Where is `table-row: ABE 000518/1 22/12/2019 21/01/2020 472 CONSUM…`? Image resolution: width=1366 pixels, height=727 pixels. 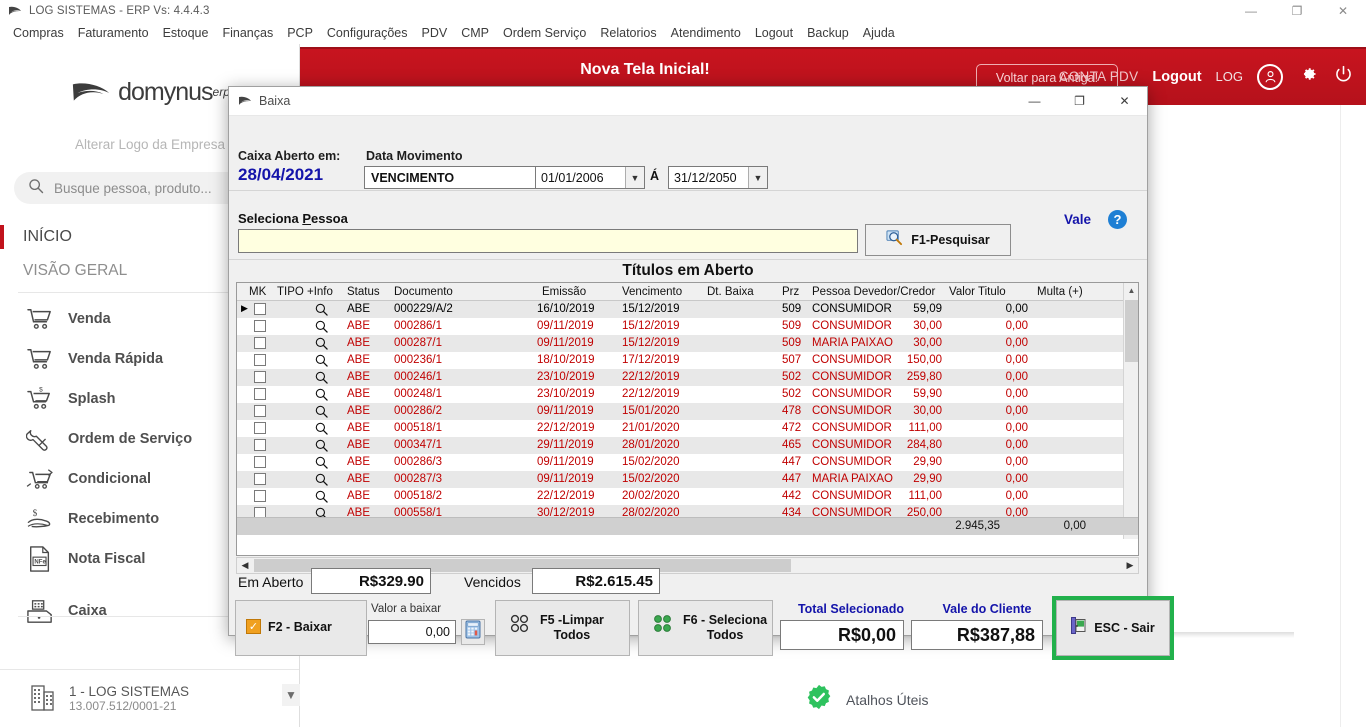
table-row: ABE 000518/1 22/12/2019 21/01/2020 472 CONSUM… is located at coordinates (687, 428).